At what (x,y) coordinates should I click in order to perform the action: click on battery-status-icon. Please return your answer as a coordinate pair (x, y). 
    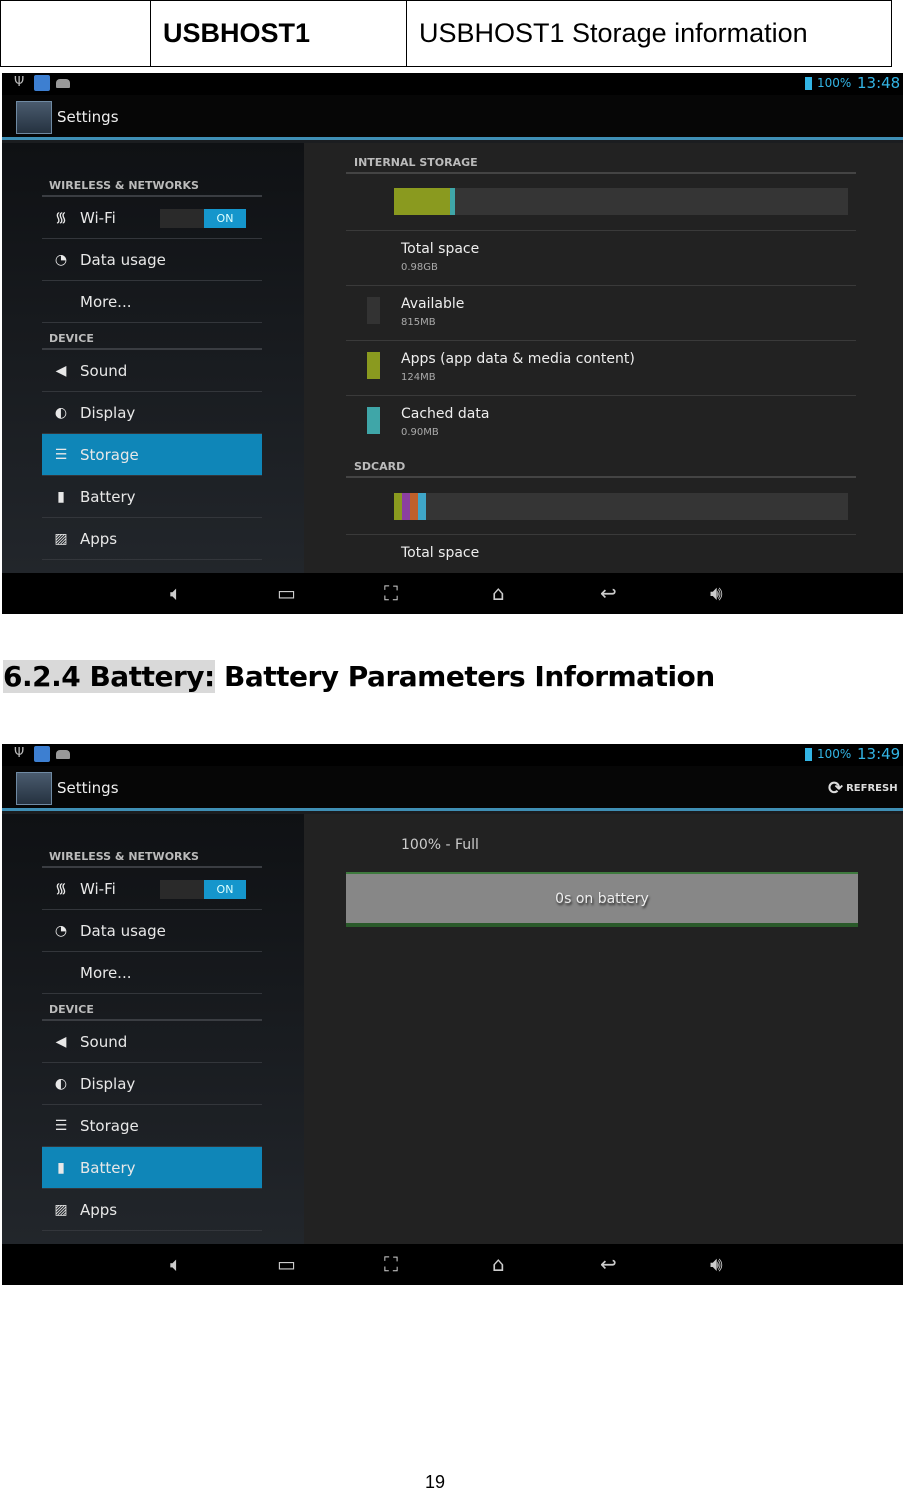
    Looking at the image, I should click on (808, 83).